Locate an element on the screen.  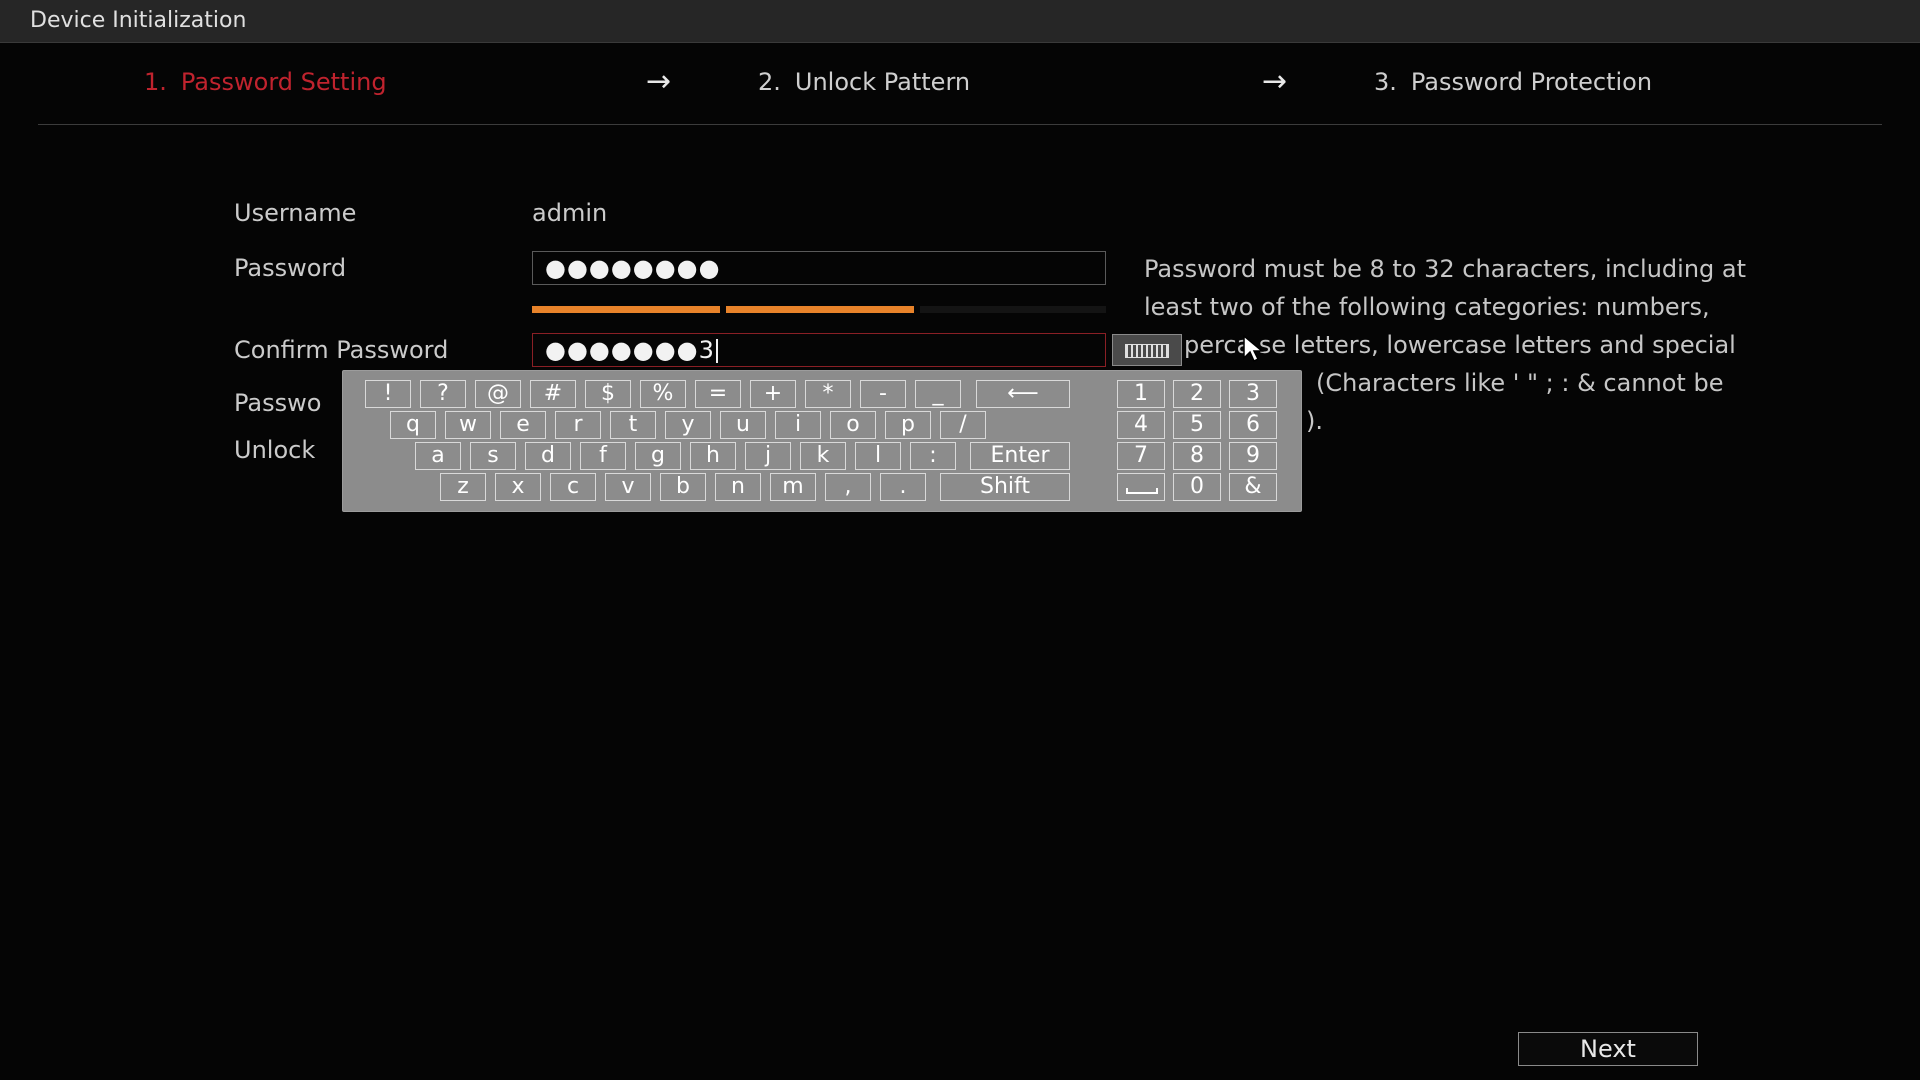
key-num-1: 1 is located at coordinates (1141, 394).